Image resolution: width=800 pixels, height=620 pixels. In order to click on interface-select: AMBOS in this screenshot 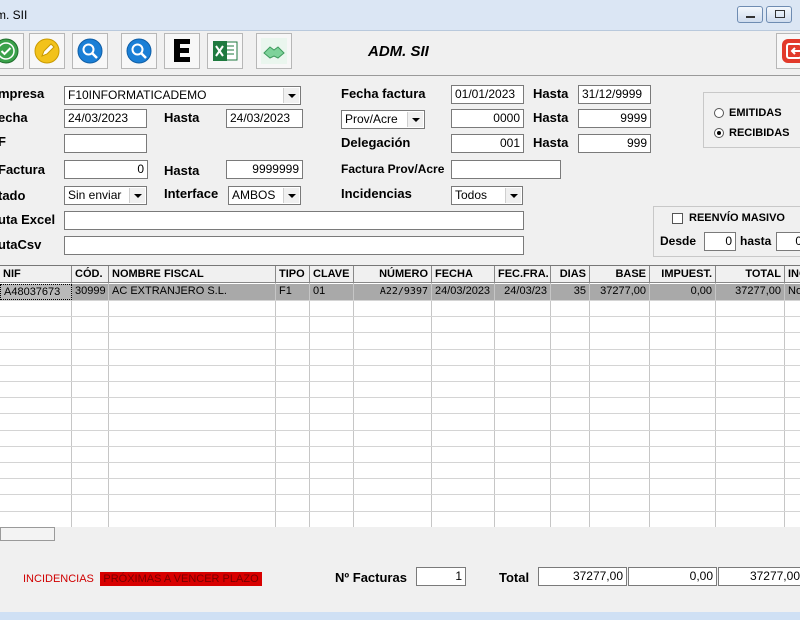, I will do `click(264, 195)`.